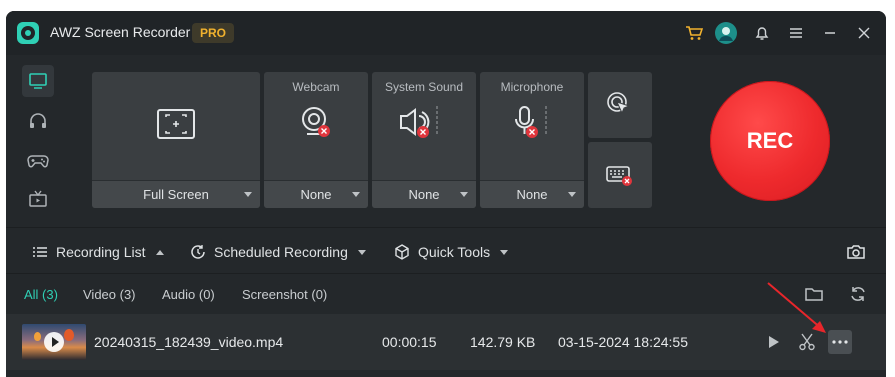 The image size is (895, 377). What do you see at coordinates (28, 33) in the screenshot?
I see `app-logo` at bounding box center [28, 33].